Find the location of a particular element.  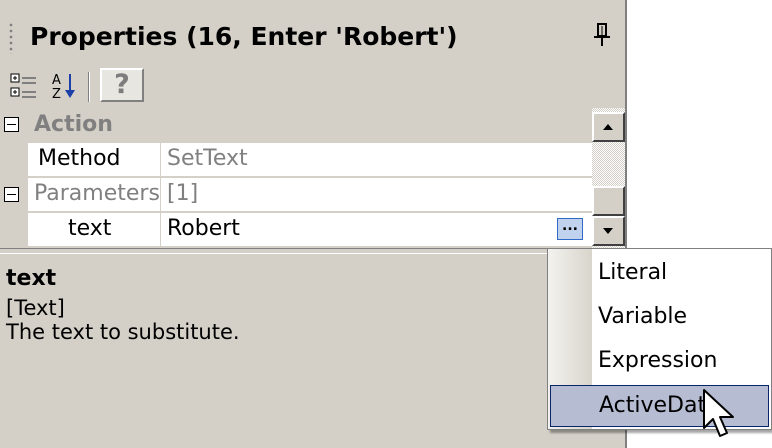

chevron-down-icon is located at coordinates (608, 231).